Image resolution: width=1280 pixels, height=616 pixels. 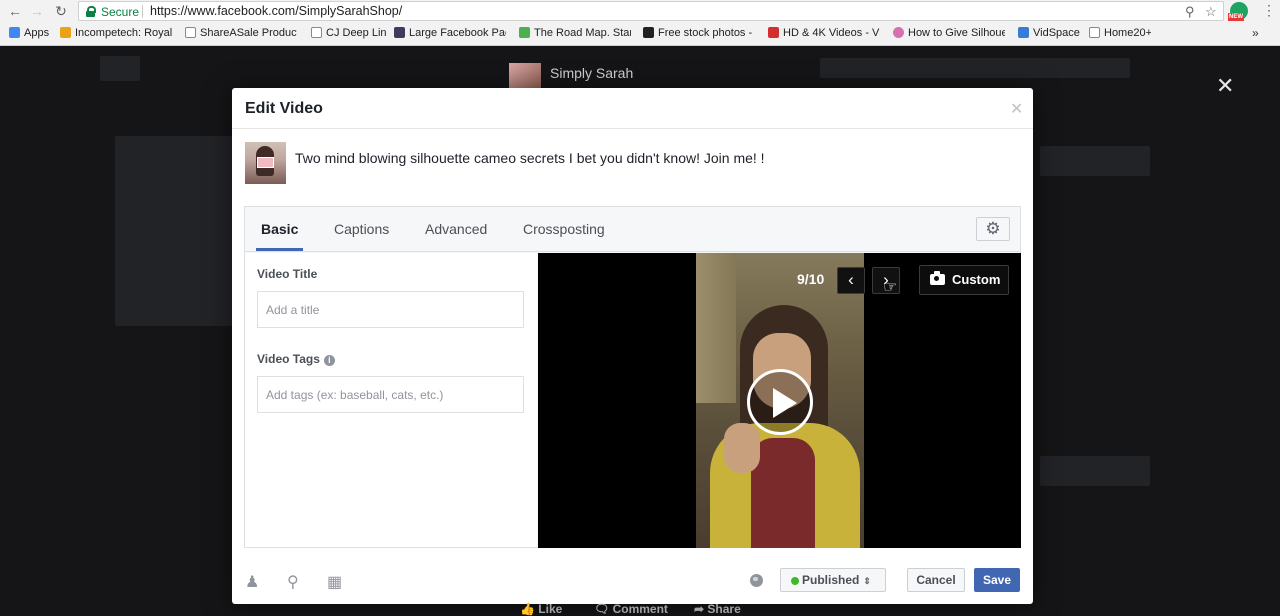 I want to click on bookmark-large-facebook: Large Facebook Page, so click(x=450, y=34).